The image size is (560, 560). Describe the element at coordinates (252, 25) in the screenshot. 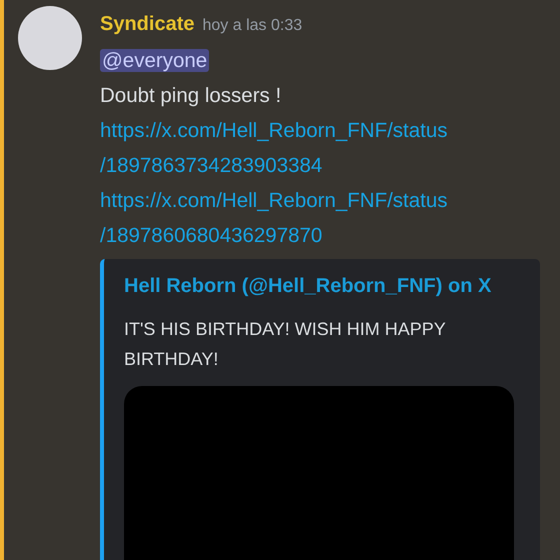

I see `timestamp: hoy a las 0:33` at that location.